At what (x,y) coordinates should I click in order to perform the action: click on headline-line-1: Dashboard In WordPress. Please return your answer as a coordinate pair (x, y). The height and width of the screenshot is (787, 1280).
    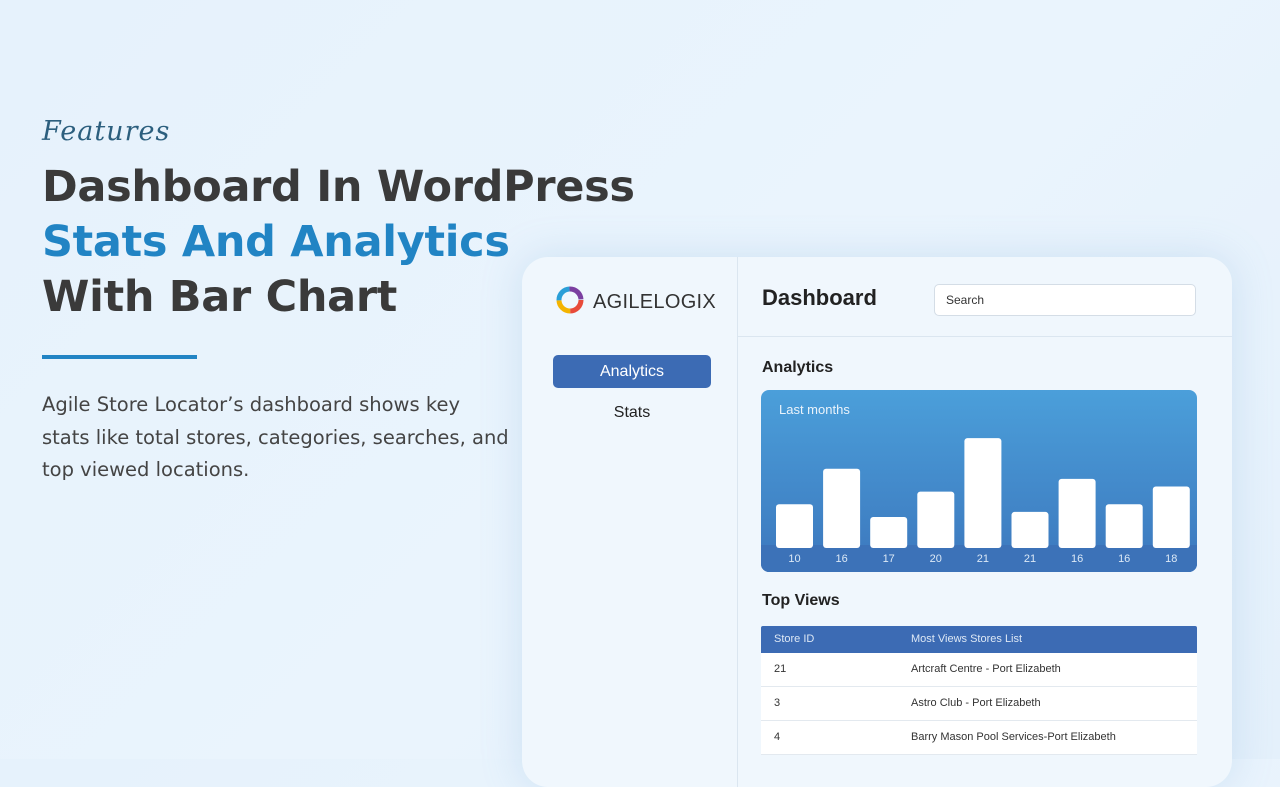
    Looking at the image, I should click on (338, 187).